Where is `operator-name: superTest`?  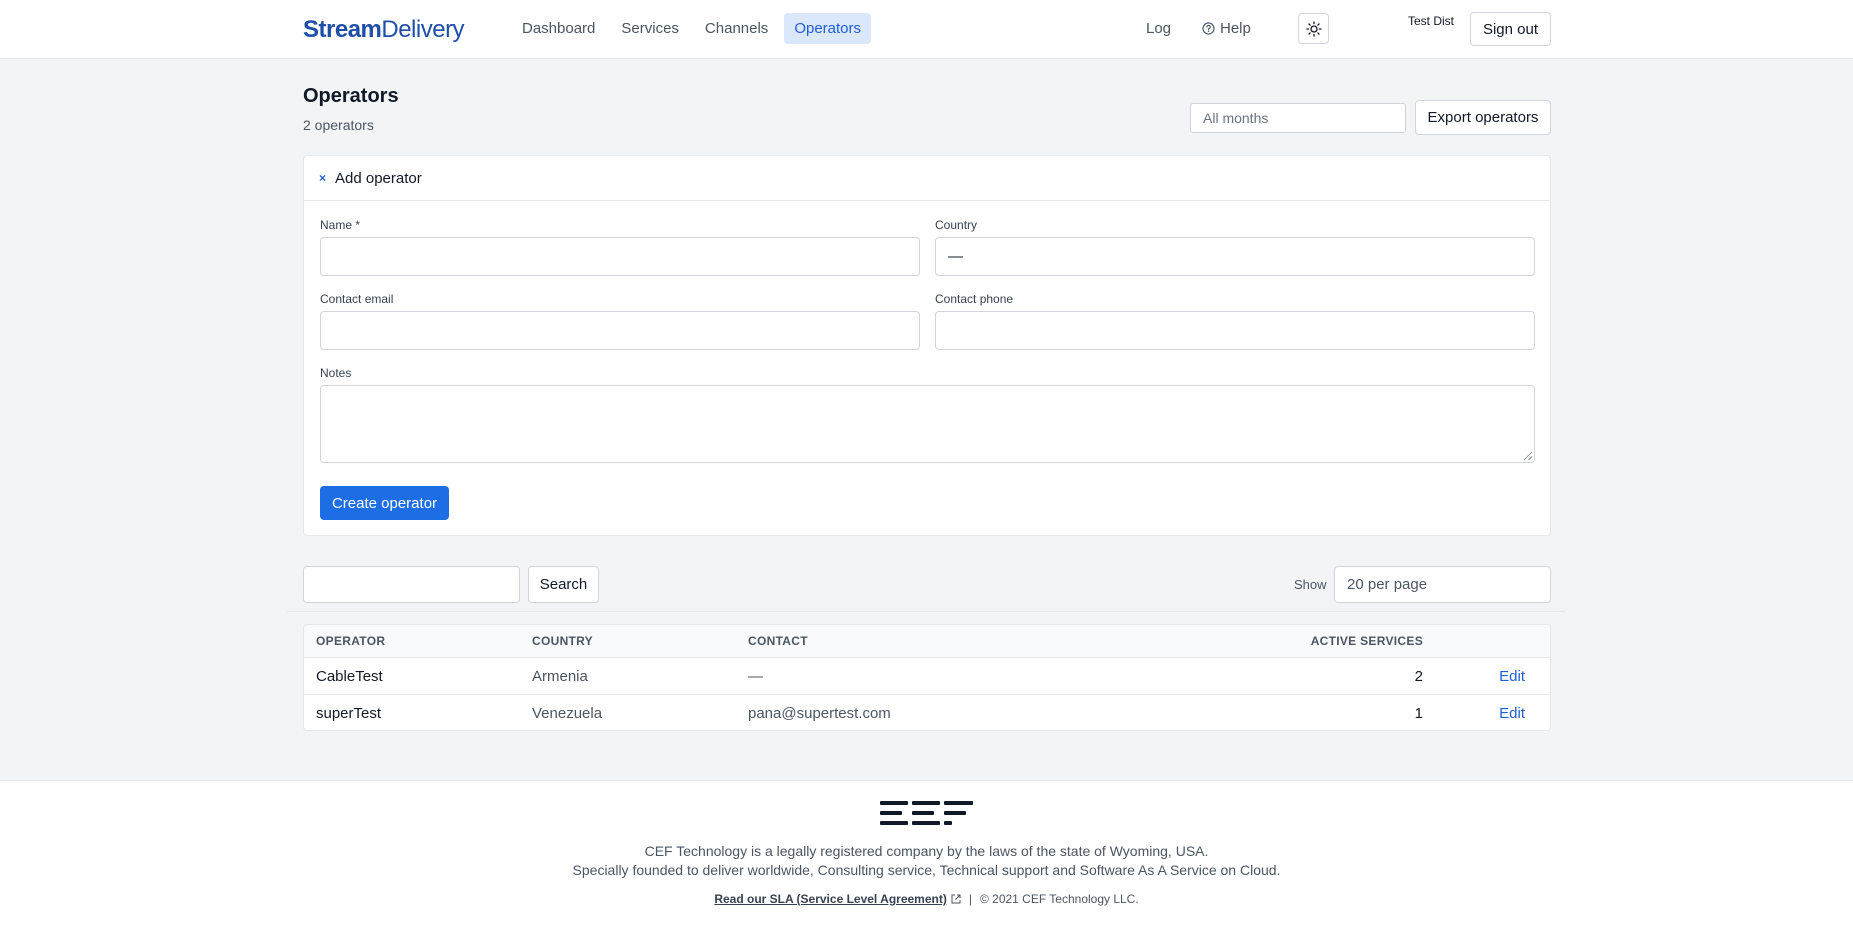
operator-name: superTest is located at coordinates (349, 713).